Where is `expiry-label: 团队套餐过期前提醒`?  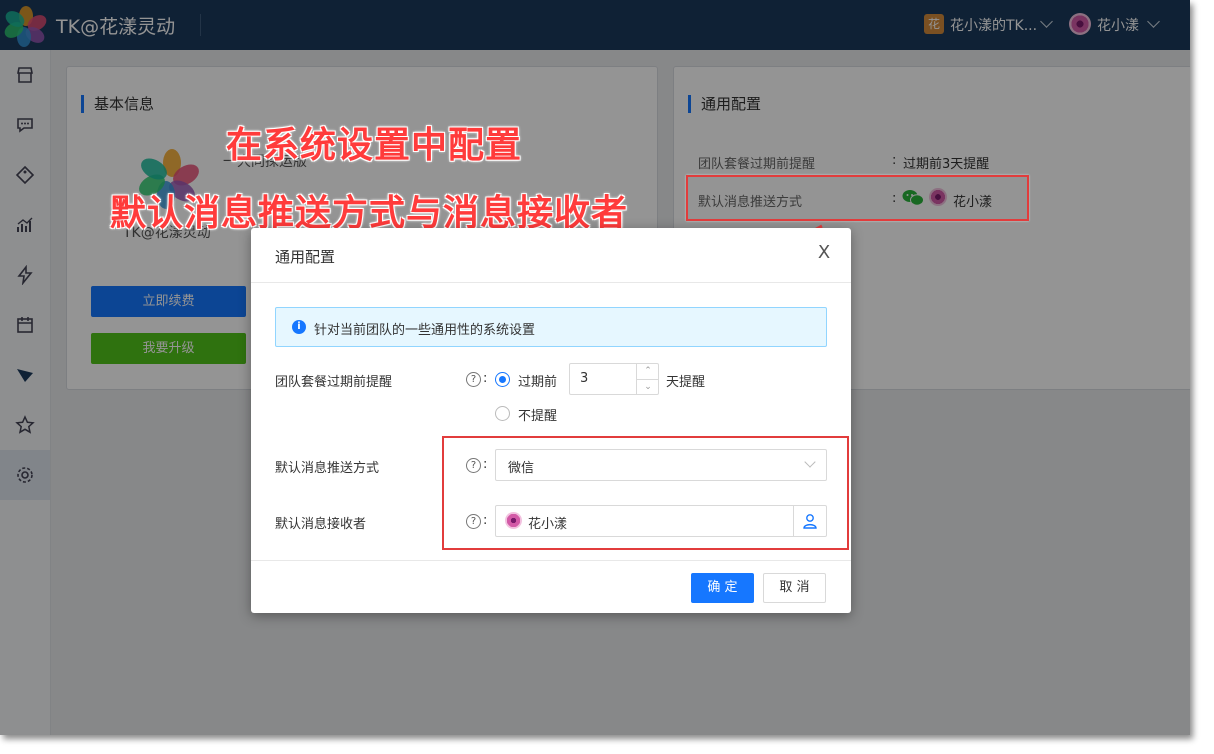 expiry-label: 团队套餐过期前提醒 is located at coordinates (334, 382).